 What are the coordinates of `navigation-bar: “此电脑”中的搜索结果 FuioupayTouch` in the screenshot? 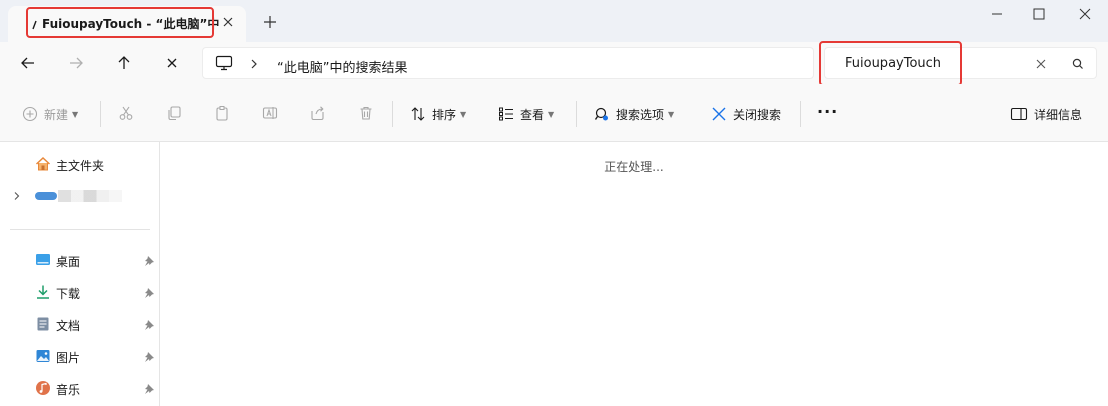 It's located at (554, 63).